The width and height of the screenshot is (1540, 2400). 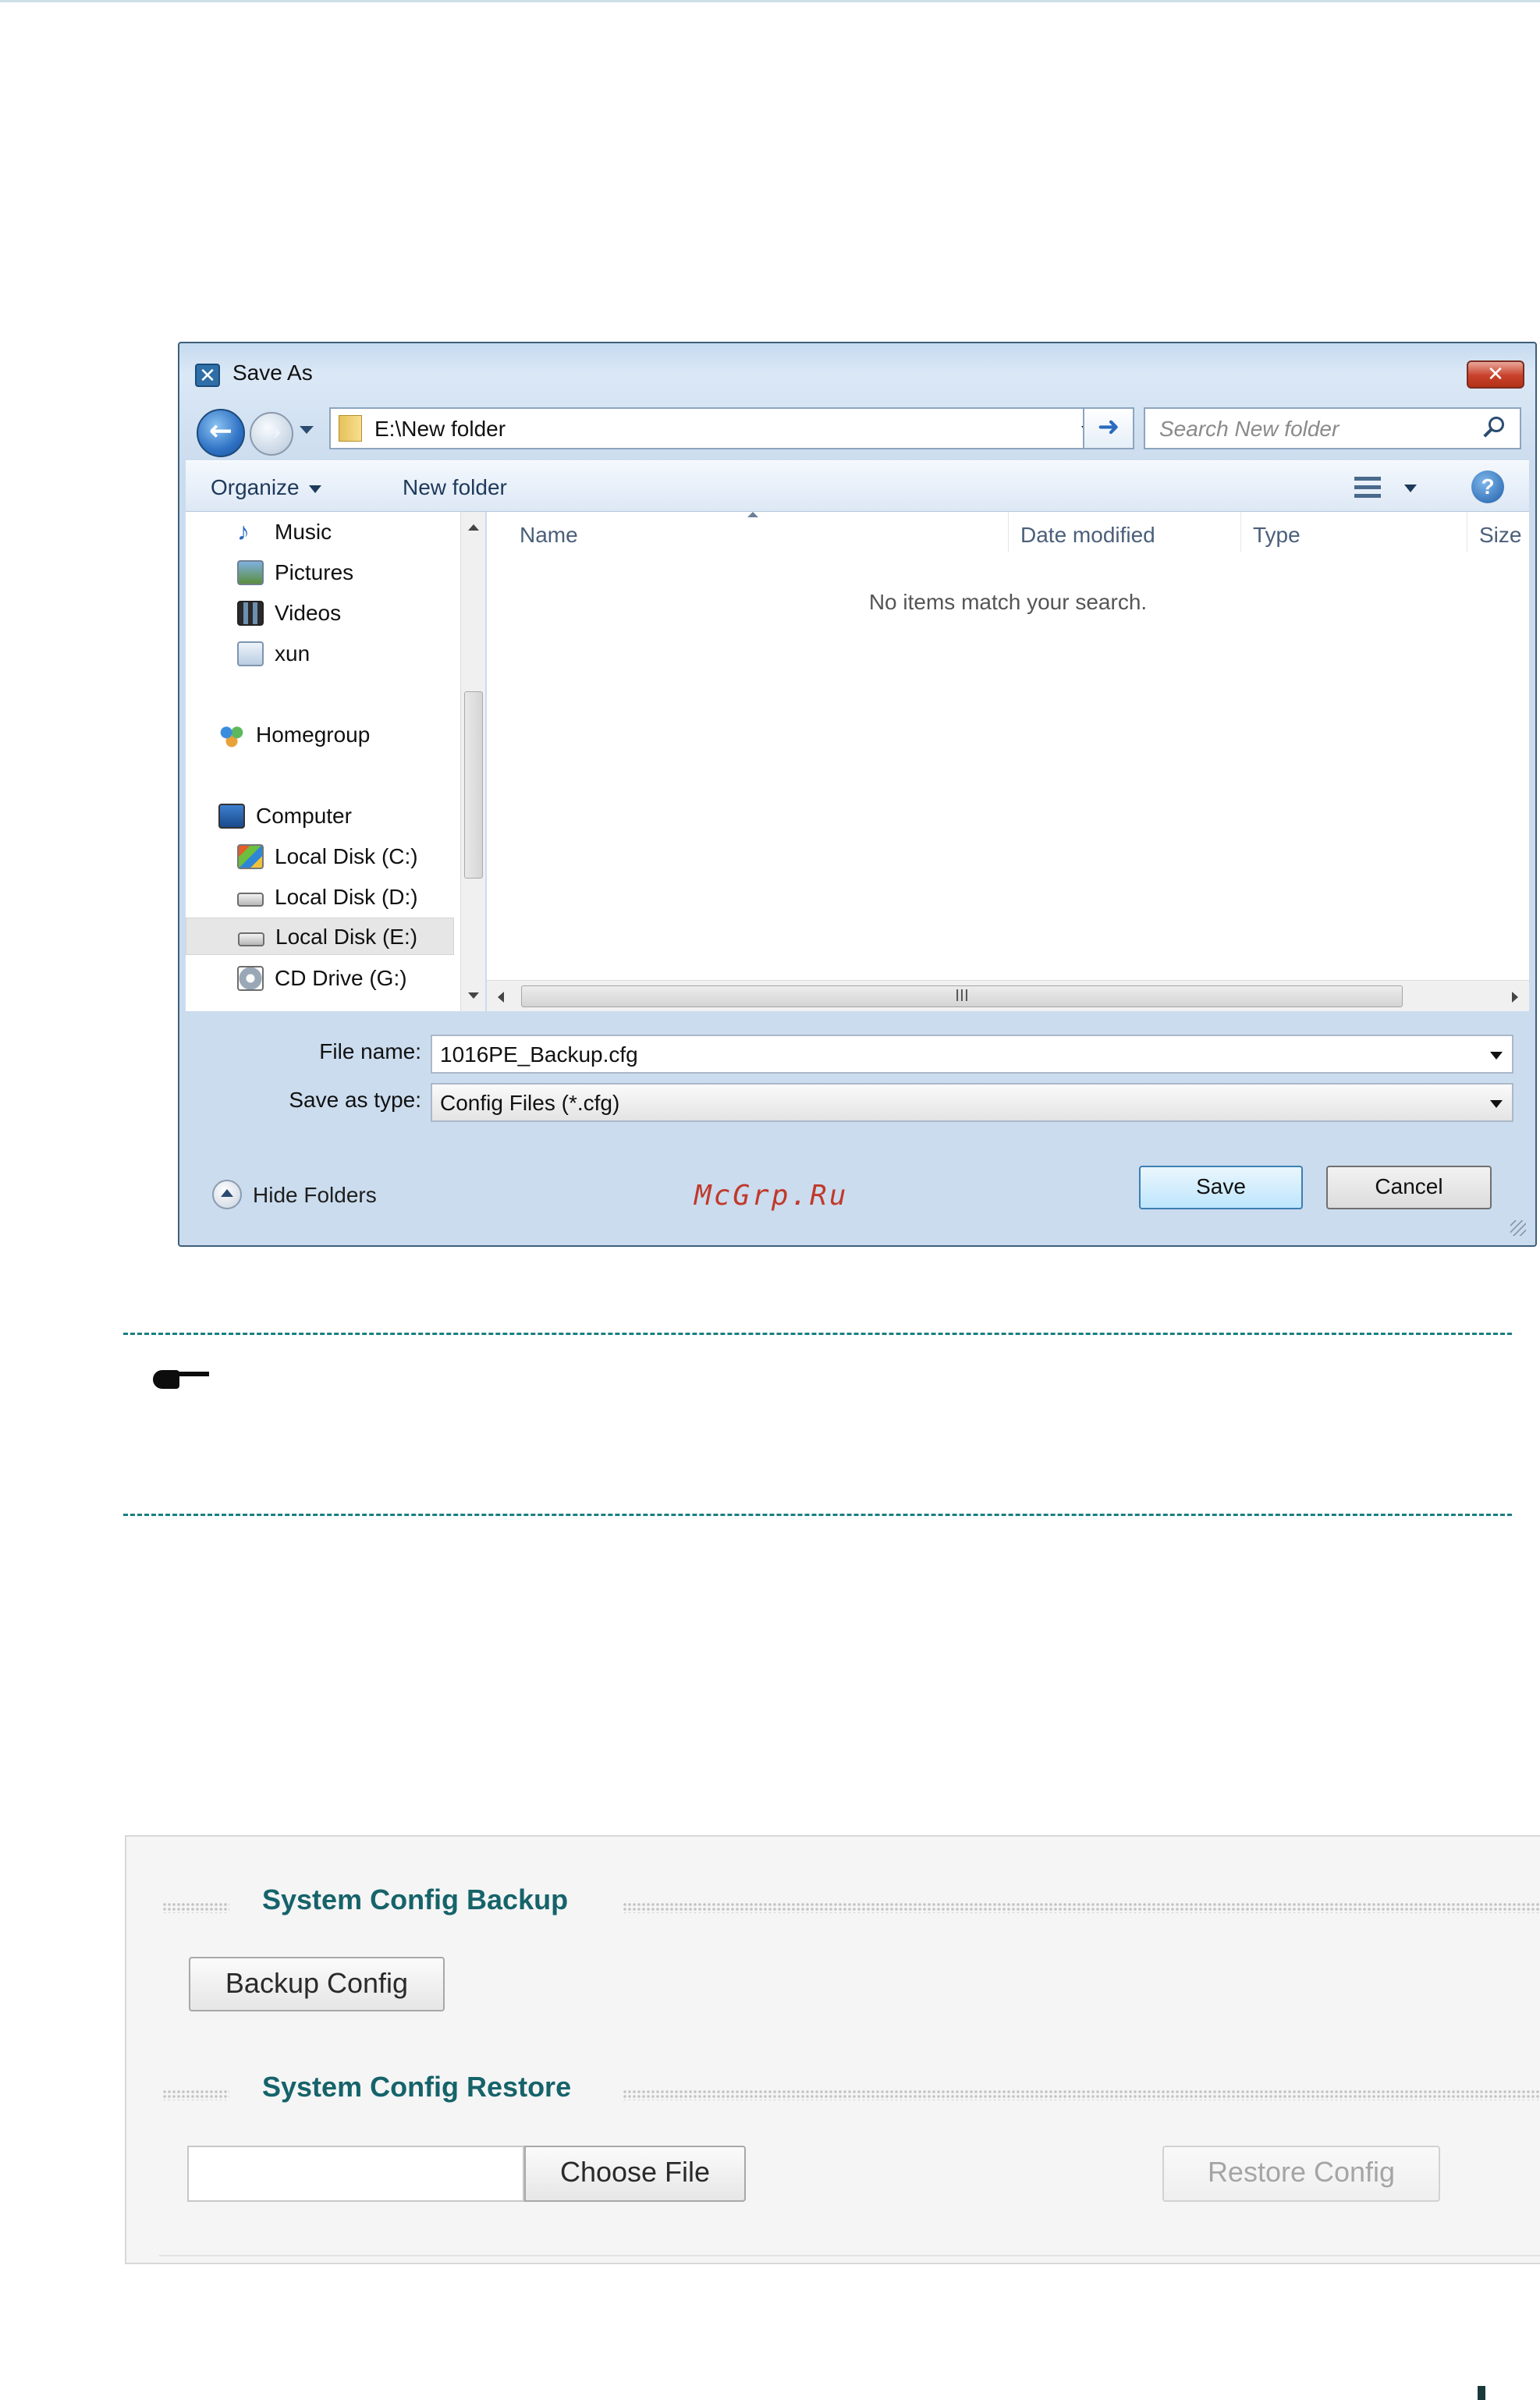 What do you see at coordinates (320, 532) in the screenshot?
I see `nav-item-music: ♪ Music` at bounding box center [320, 532].